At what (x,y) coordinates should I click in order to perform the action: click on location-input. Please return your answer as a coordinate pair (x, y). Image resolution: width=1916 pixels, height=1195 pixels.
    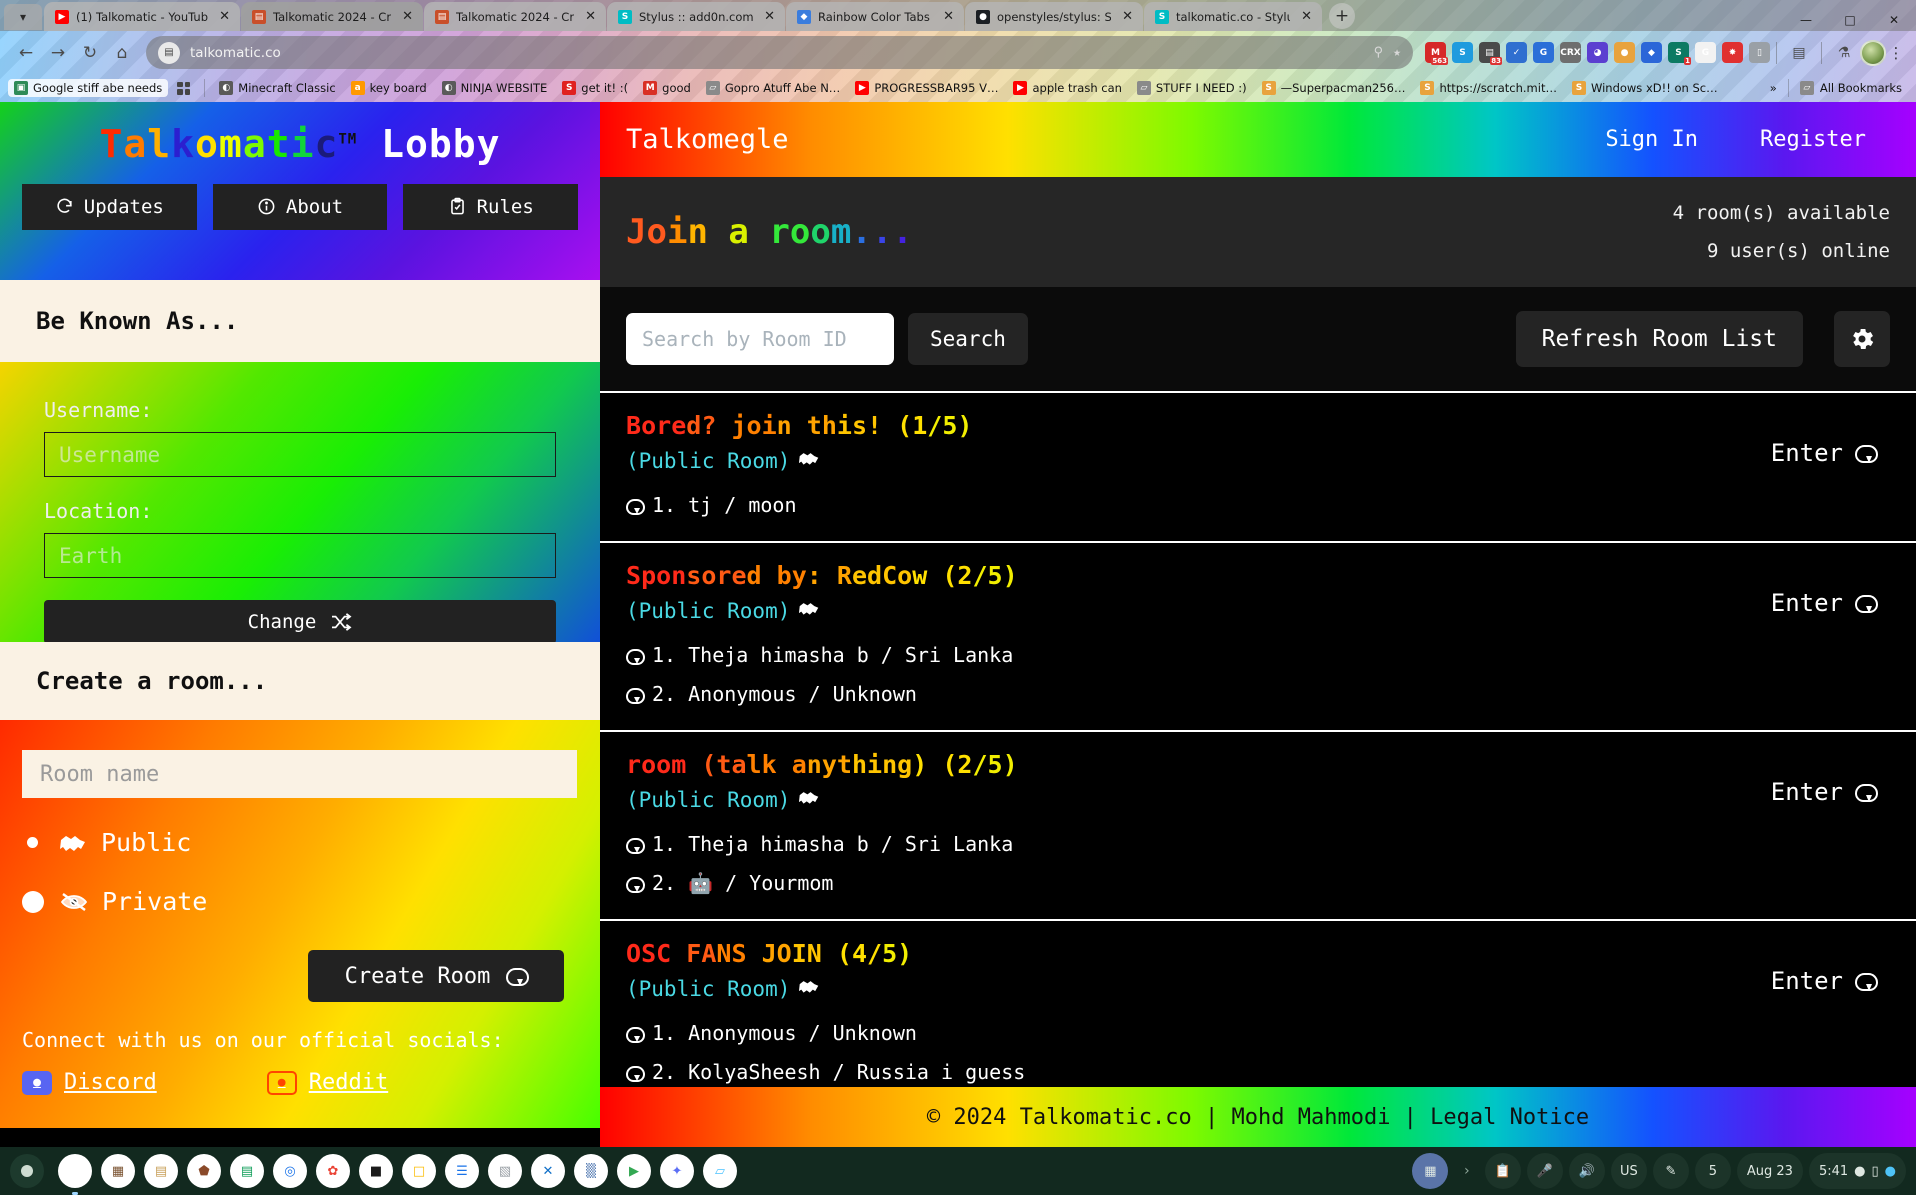
    Looking at the image, I should click on (300, 555).